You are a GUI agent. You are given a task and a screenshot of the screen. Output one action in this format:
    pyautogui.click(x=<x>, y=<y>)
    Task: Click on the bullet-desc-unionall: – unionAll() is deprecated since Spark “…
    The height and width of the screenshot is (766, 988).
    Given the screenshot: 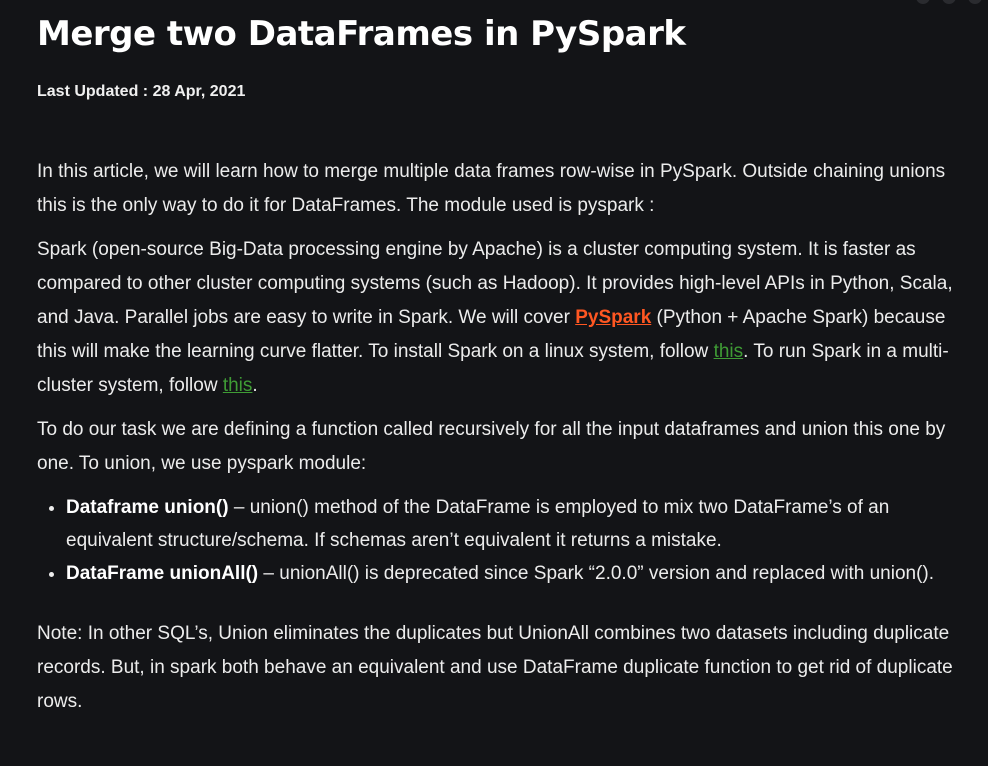 What is the action you would take?
    pyautogui.click(x=596, y=573)
    